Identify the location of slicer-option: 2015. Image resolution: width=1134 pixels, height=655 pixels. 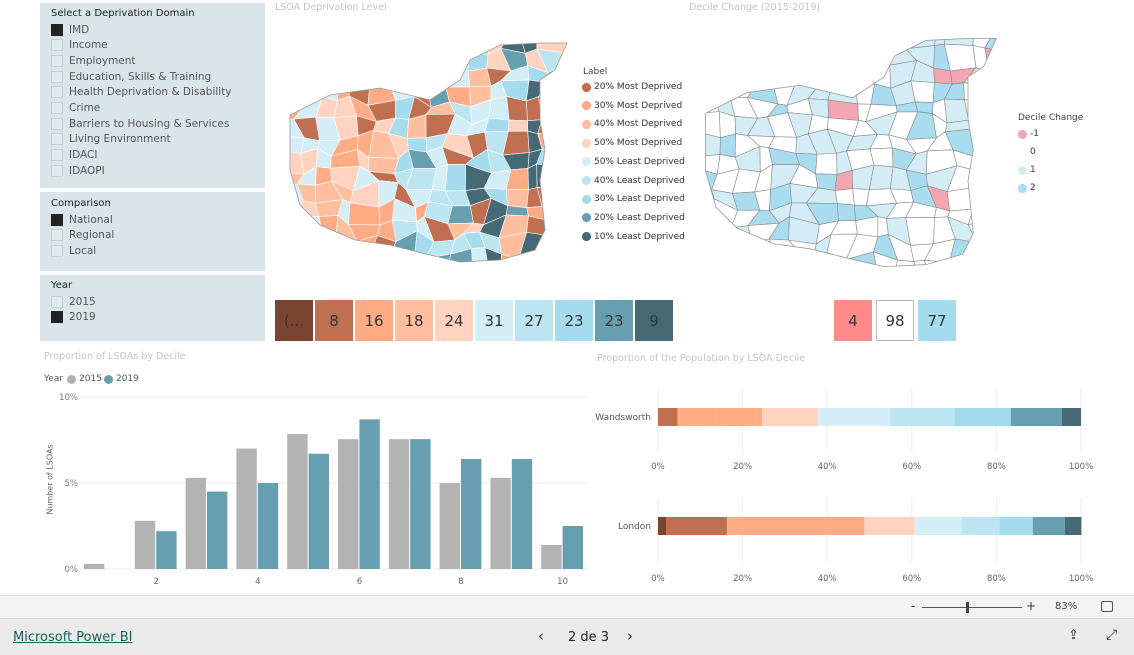
(73, 301).